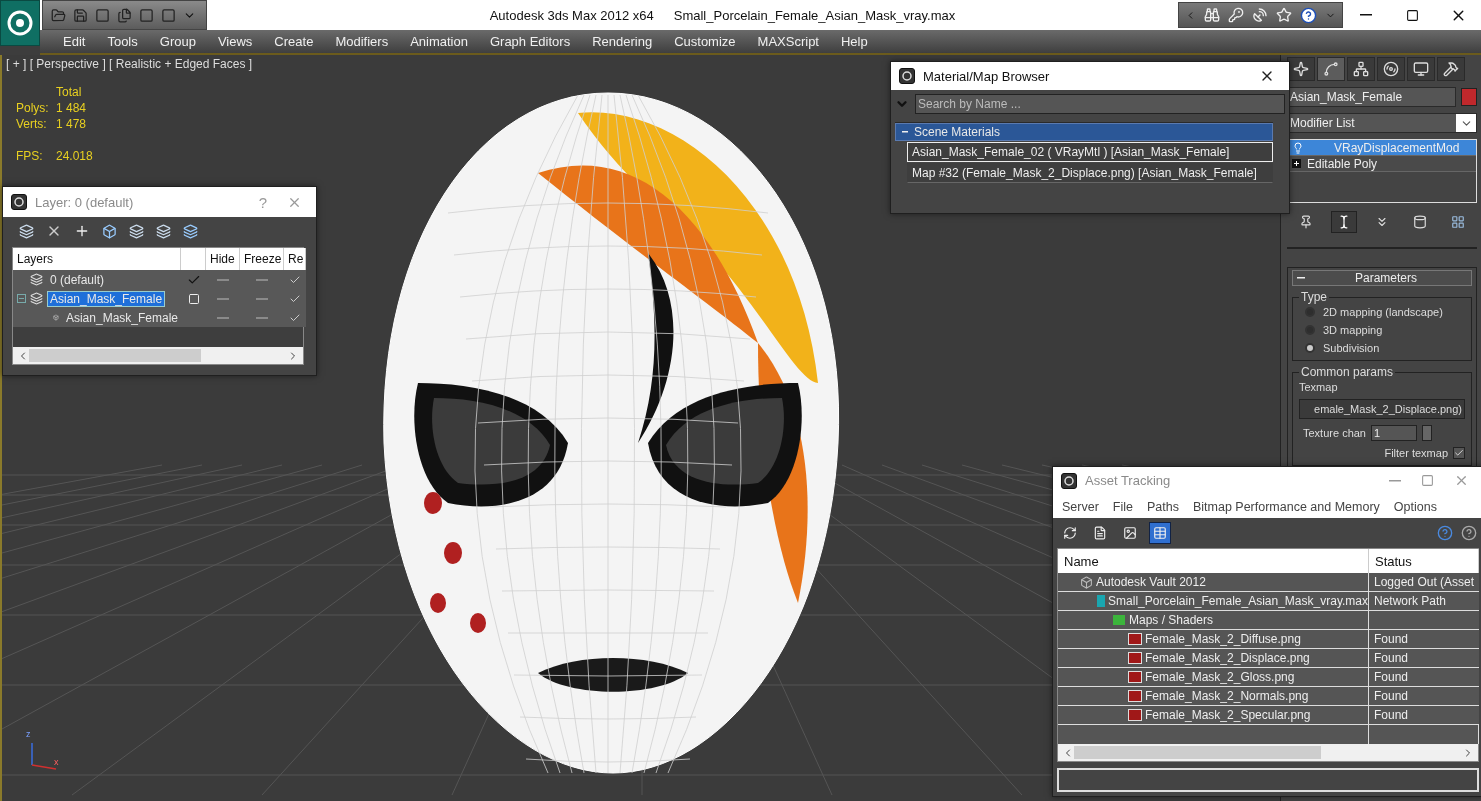 This screenshot has height=801, width=1481. What do you see at coordinates (1090, 173) in the screenshot?
I see `material-item: Map #32 (Female_Mask_2_Displace.png) [Asian_Mask_Female]` at bounding box center [1090, 173].